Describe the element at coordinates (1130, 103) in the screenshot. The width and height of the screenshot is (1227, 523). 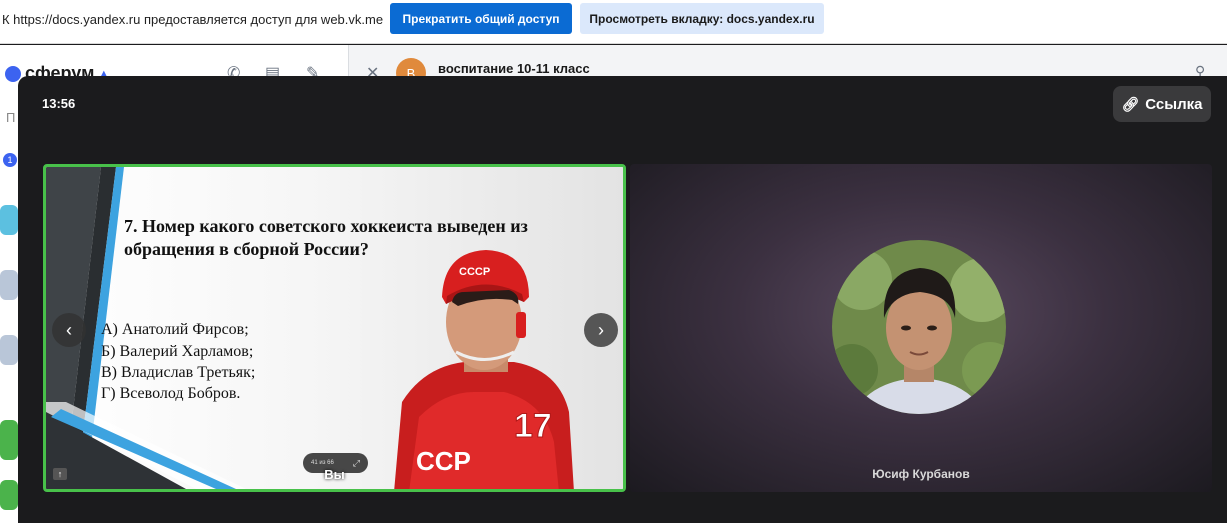
I see `link-icon: 🔗︎` at that location.